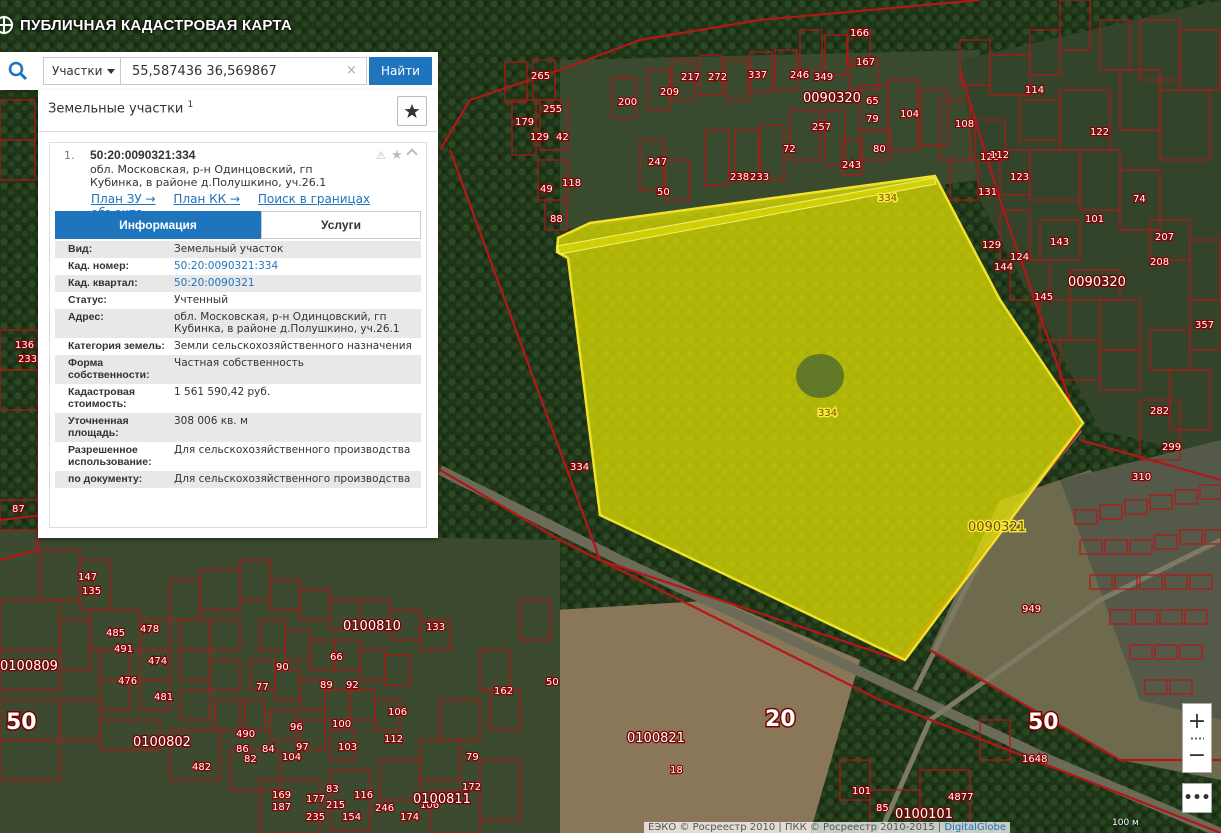 The height and width of the screenshot is (833, 1221). Describe the element at coordinates (717, 77) in the screenshot. I see `svg-text: 272` at that location.